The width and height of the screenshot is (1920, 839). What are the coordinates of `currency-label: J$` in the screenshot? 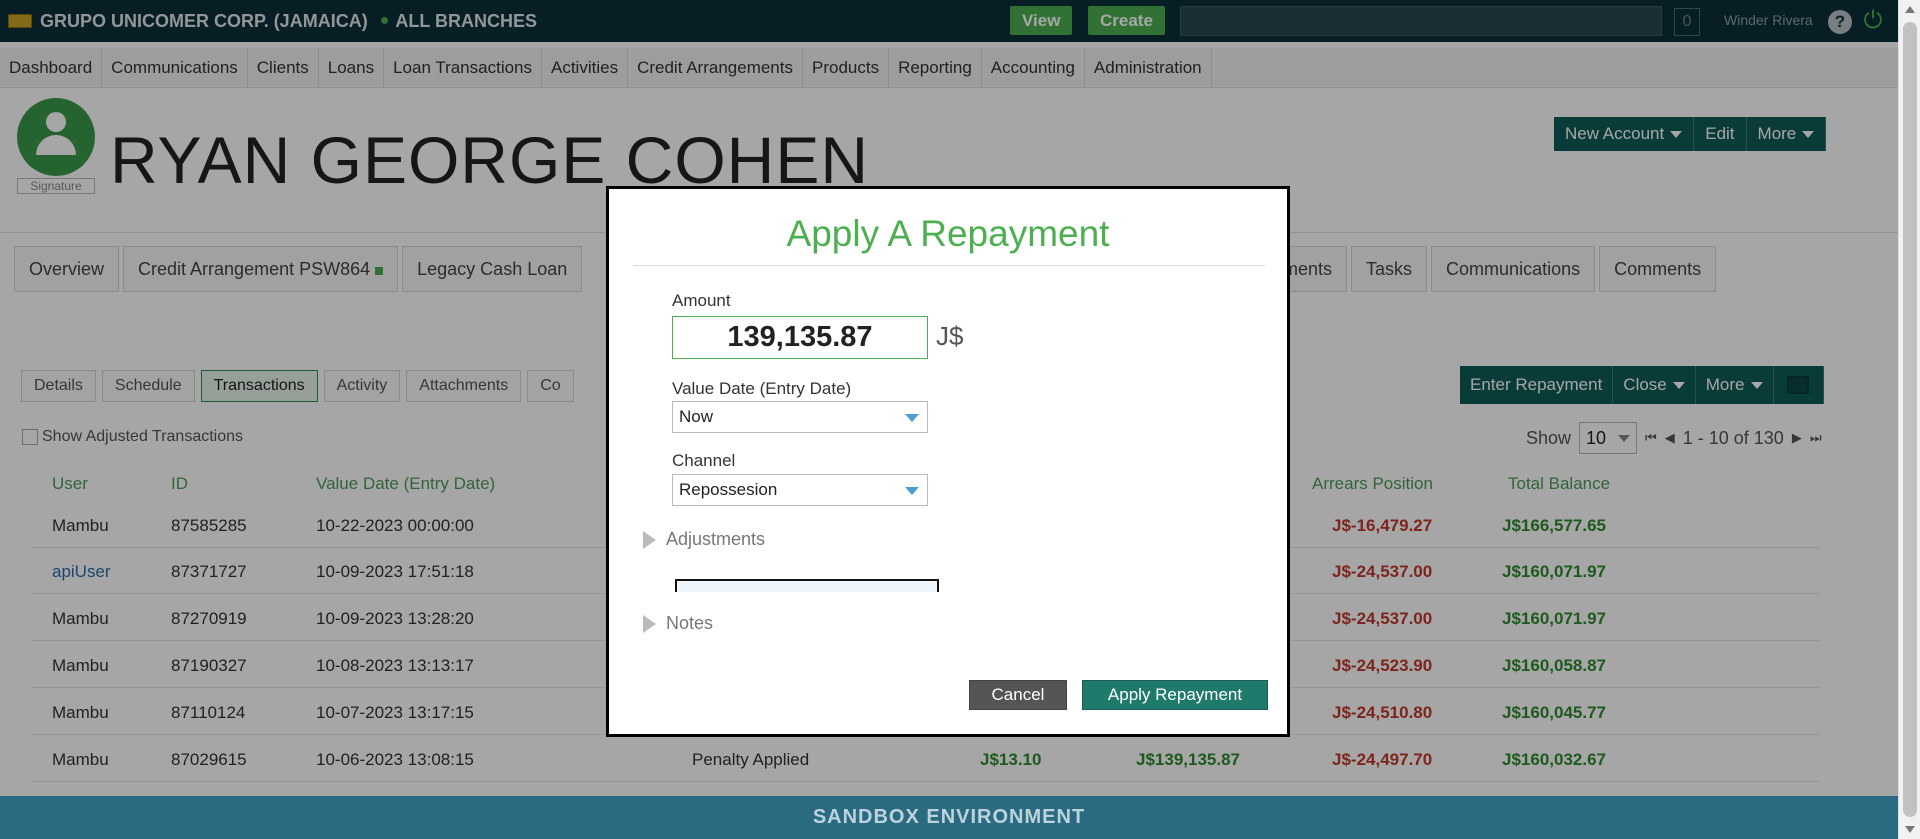 It's located at (950, 336).